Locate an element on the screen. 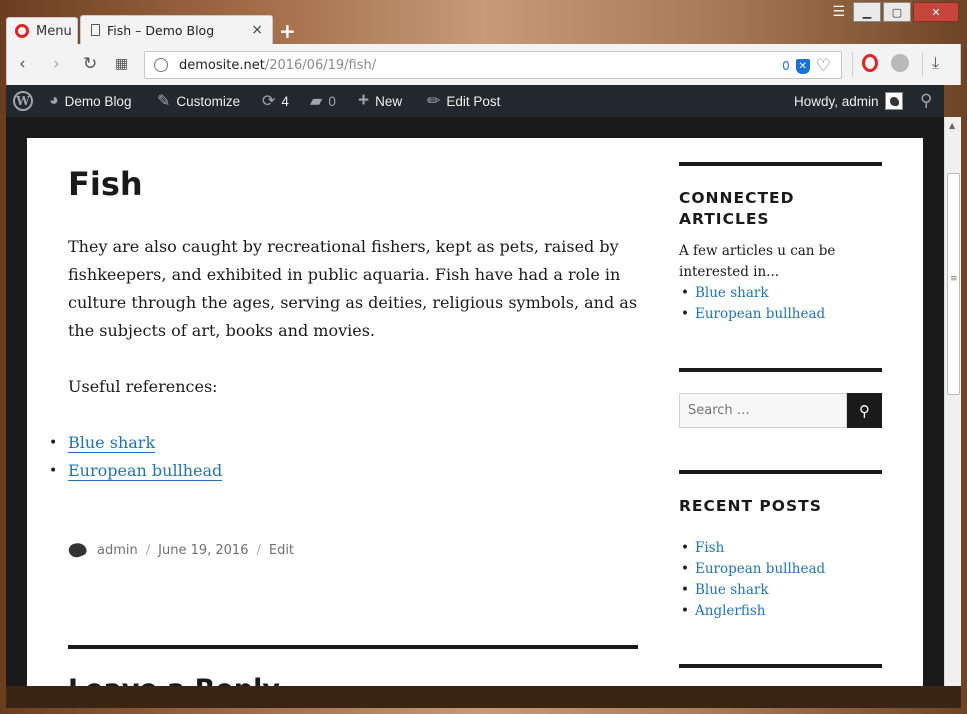 This screenshot has width=967, height=714. admin-bar-search: ⚲ is located at coordinates (926, 101).